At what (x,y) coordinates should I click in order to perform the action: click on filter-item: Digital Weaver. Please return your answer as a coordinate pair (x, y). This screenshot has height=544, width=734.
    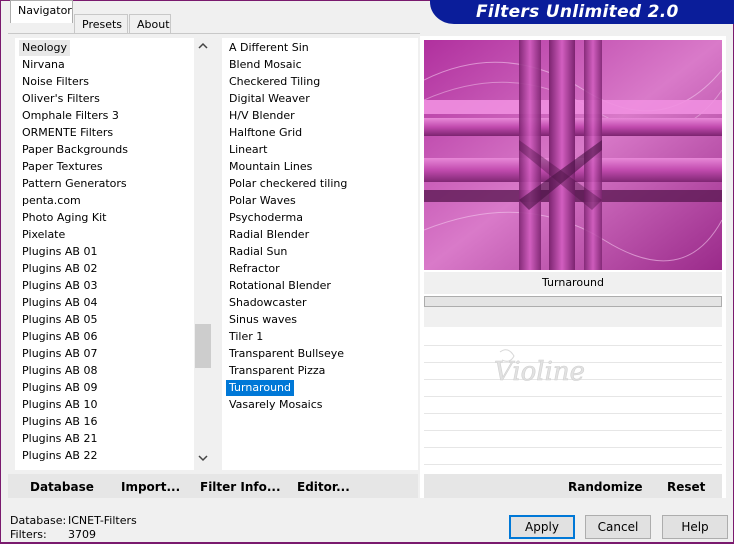
    Looking at the image, I should click on (269, 99).